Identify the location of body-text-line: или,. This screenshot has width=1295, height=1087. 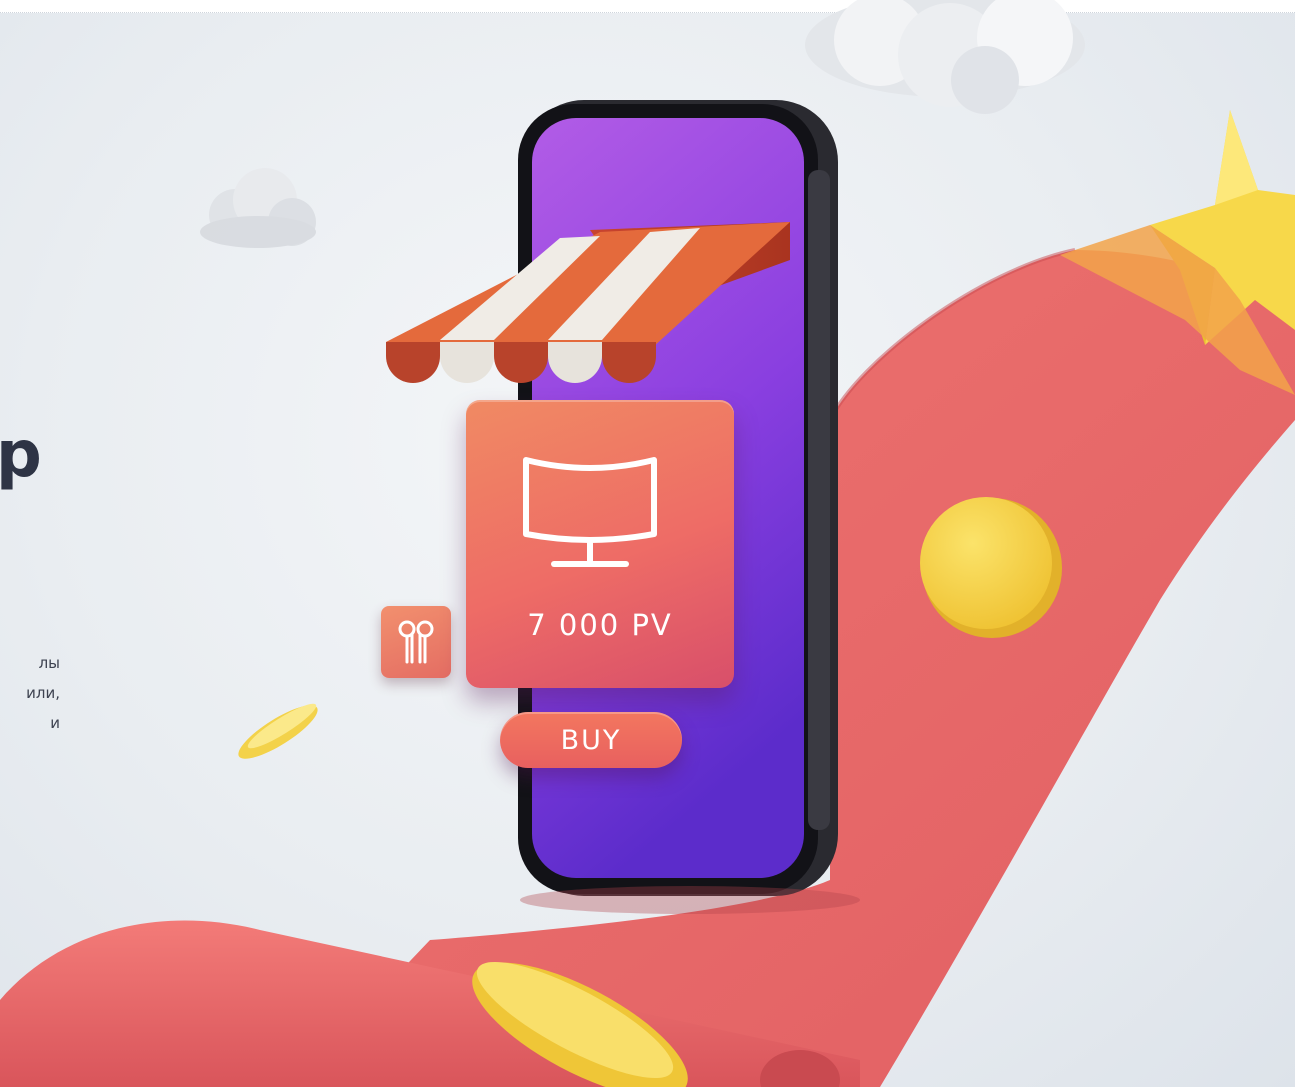
(43, 693).